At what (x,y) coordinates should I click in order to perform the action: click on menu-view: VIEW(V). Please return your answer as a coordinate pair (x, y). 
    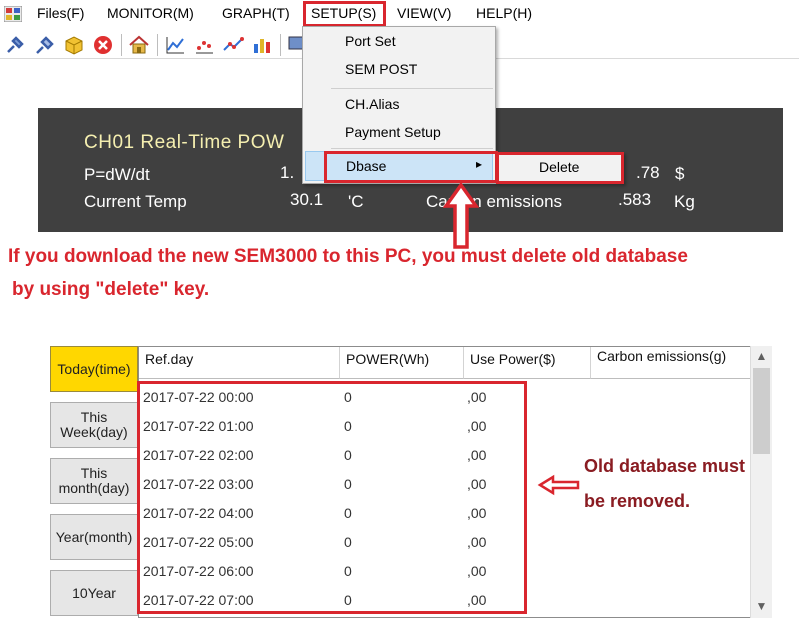
    Looking at the image, I should click on (424, 13).